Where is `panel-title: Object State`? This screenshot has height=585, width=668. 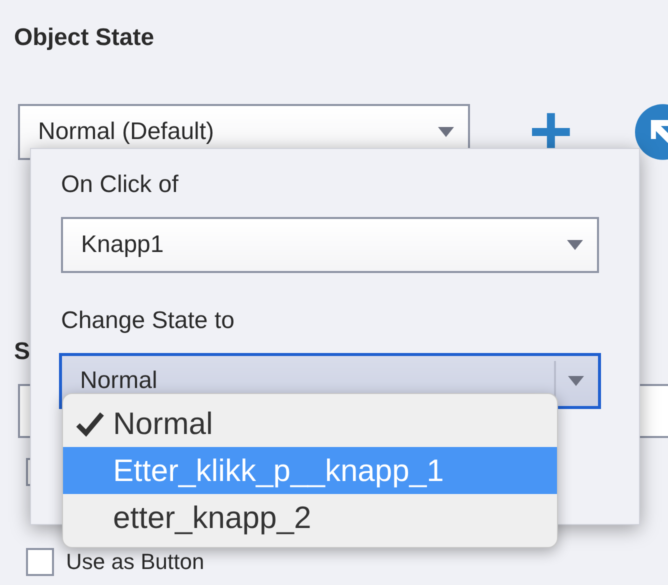
panel-title: Object State is located at coordinates (85, 38).